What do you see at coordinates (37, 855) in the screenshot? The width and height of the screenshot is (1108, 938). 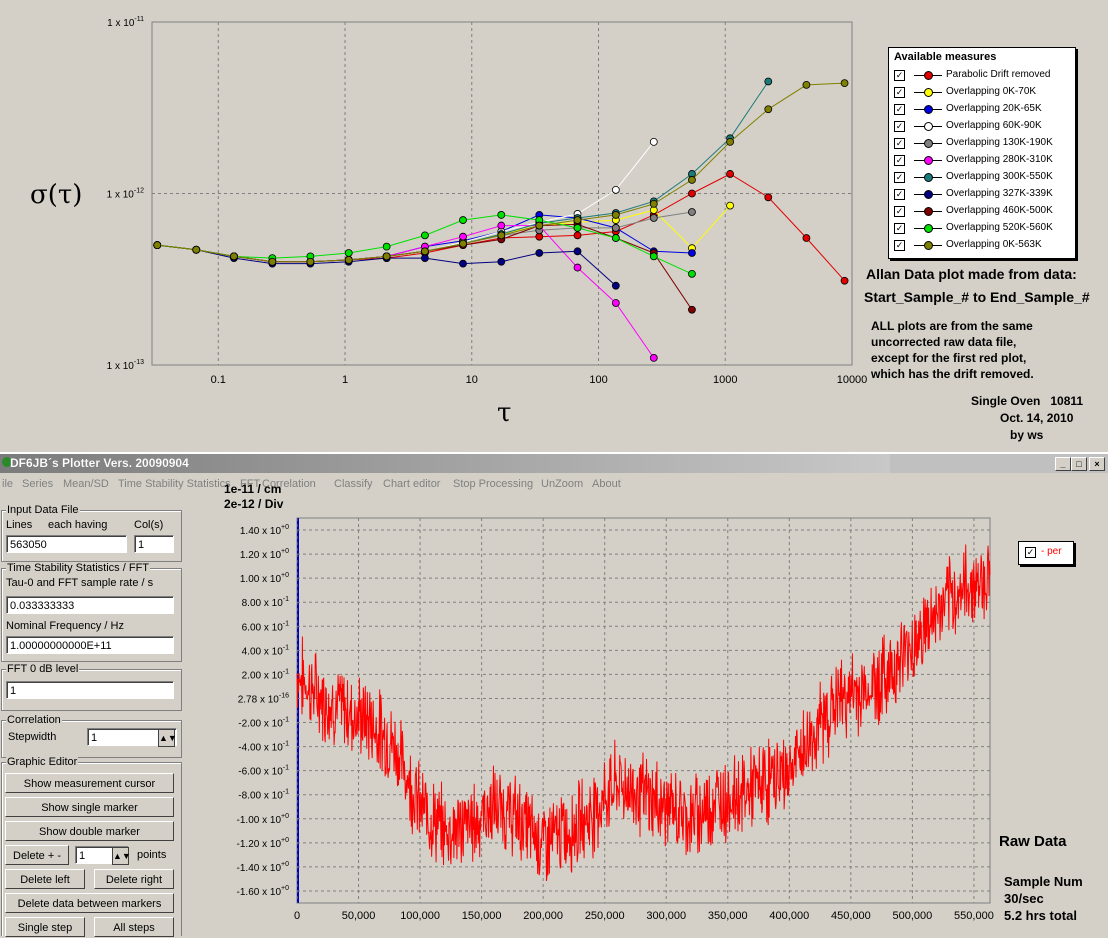 I see `delete-plus-minus-button: Delete + -` at bounding box center [37, 855].